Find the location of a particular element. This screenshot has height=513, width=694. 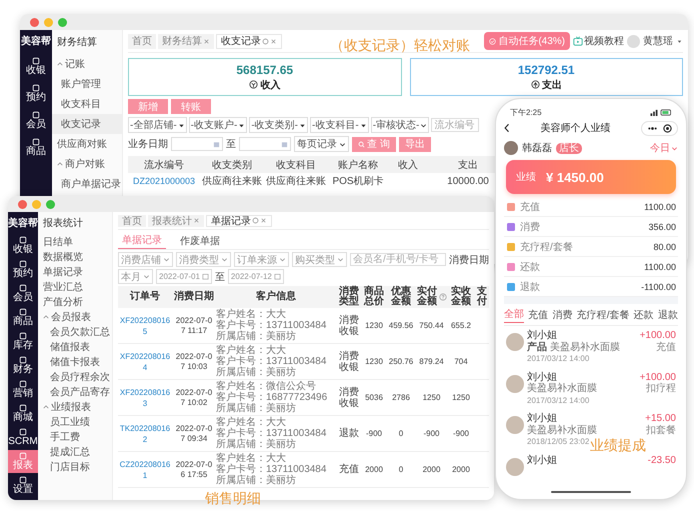

column-header: 优惠金额 is located at coordinates (401, 297).